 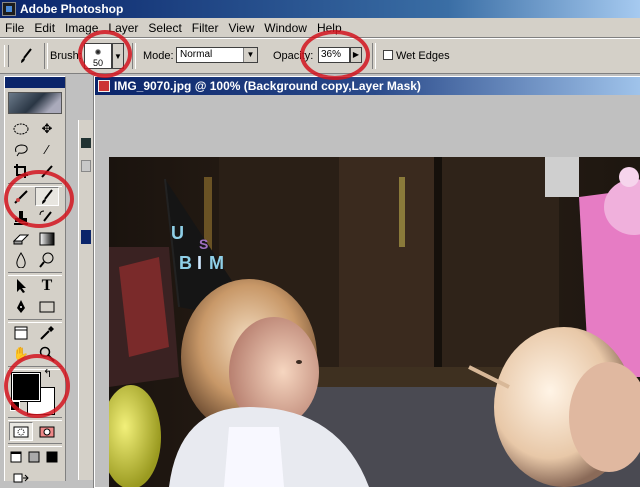 What do you see at coordinates (21, 285) in the screenshot?
I see `path-selection-icon` at bounding box center [21, 285].